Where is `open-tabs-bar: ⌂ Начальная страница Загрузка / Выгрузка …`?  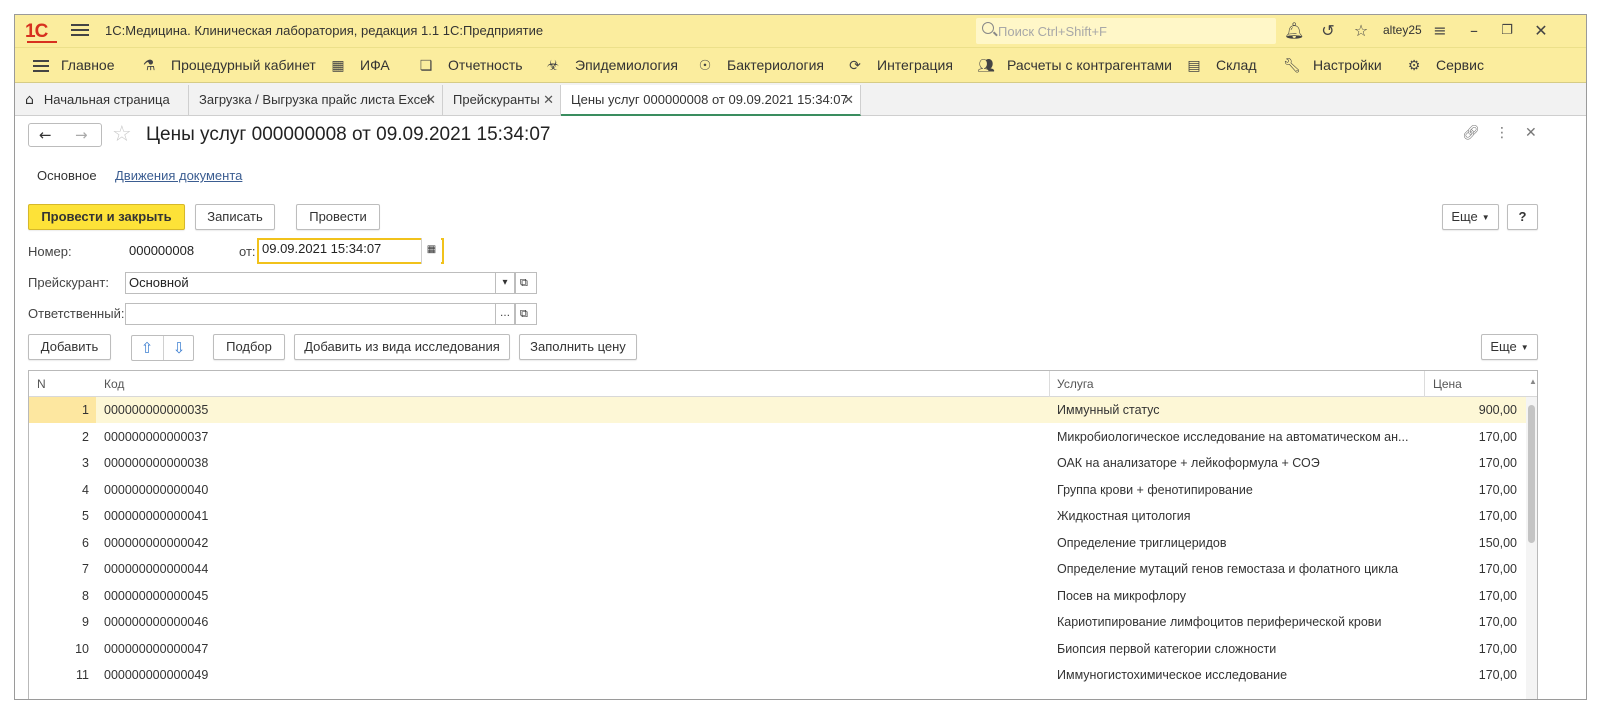
open-tabs-bar: ⌂ Начальная страница Загрузка / Выгрузка … is located at coordinates (800, 99).